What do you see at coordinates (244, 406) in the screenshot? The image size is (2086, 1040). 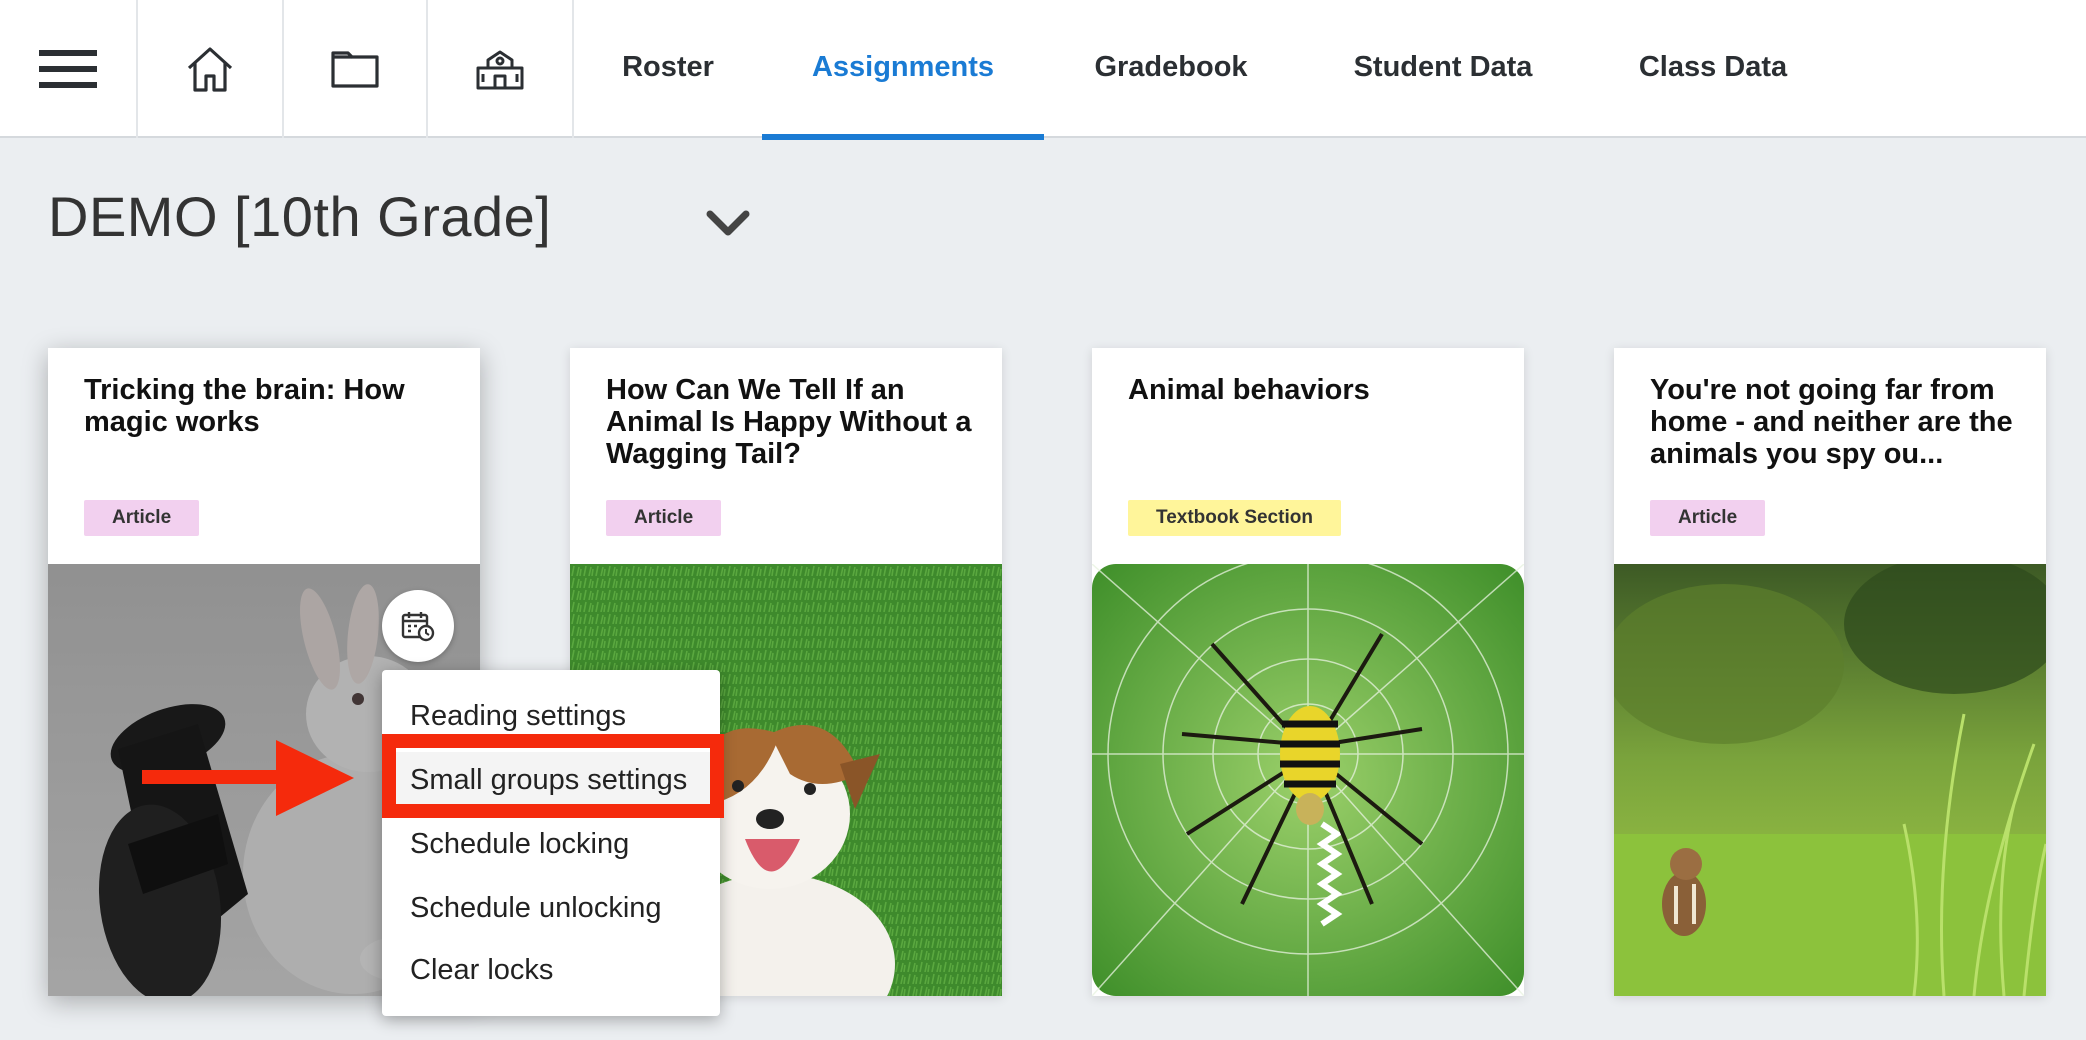 I see `card-title: Tricking the brain: How magic works` at bounding box center [244, 406].